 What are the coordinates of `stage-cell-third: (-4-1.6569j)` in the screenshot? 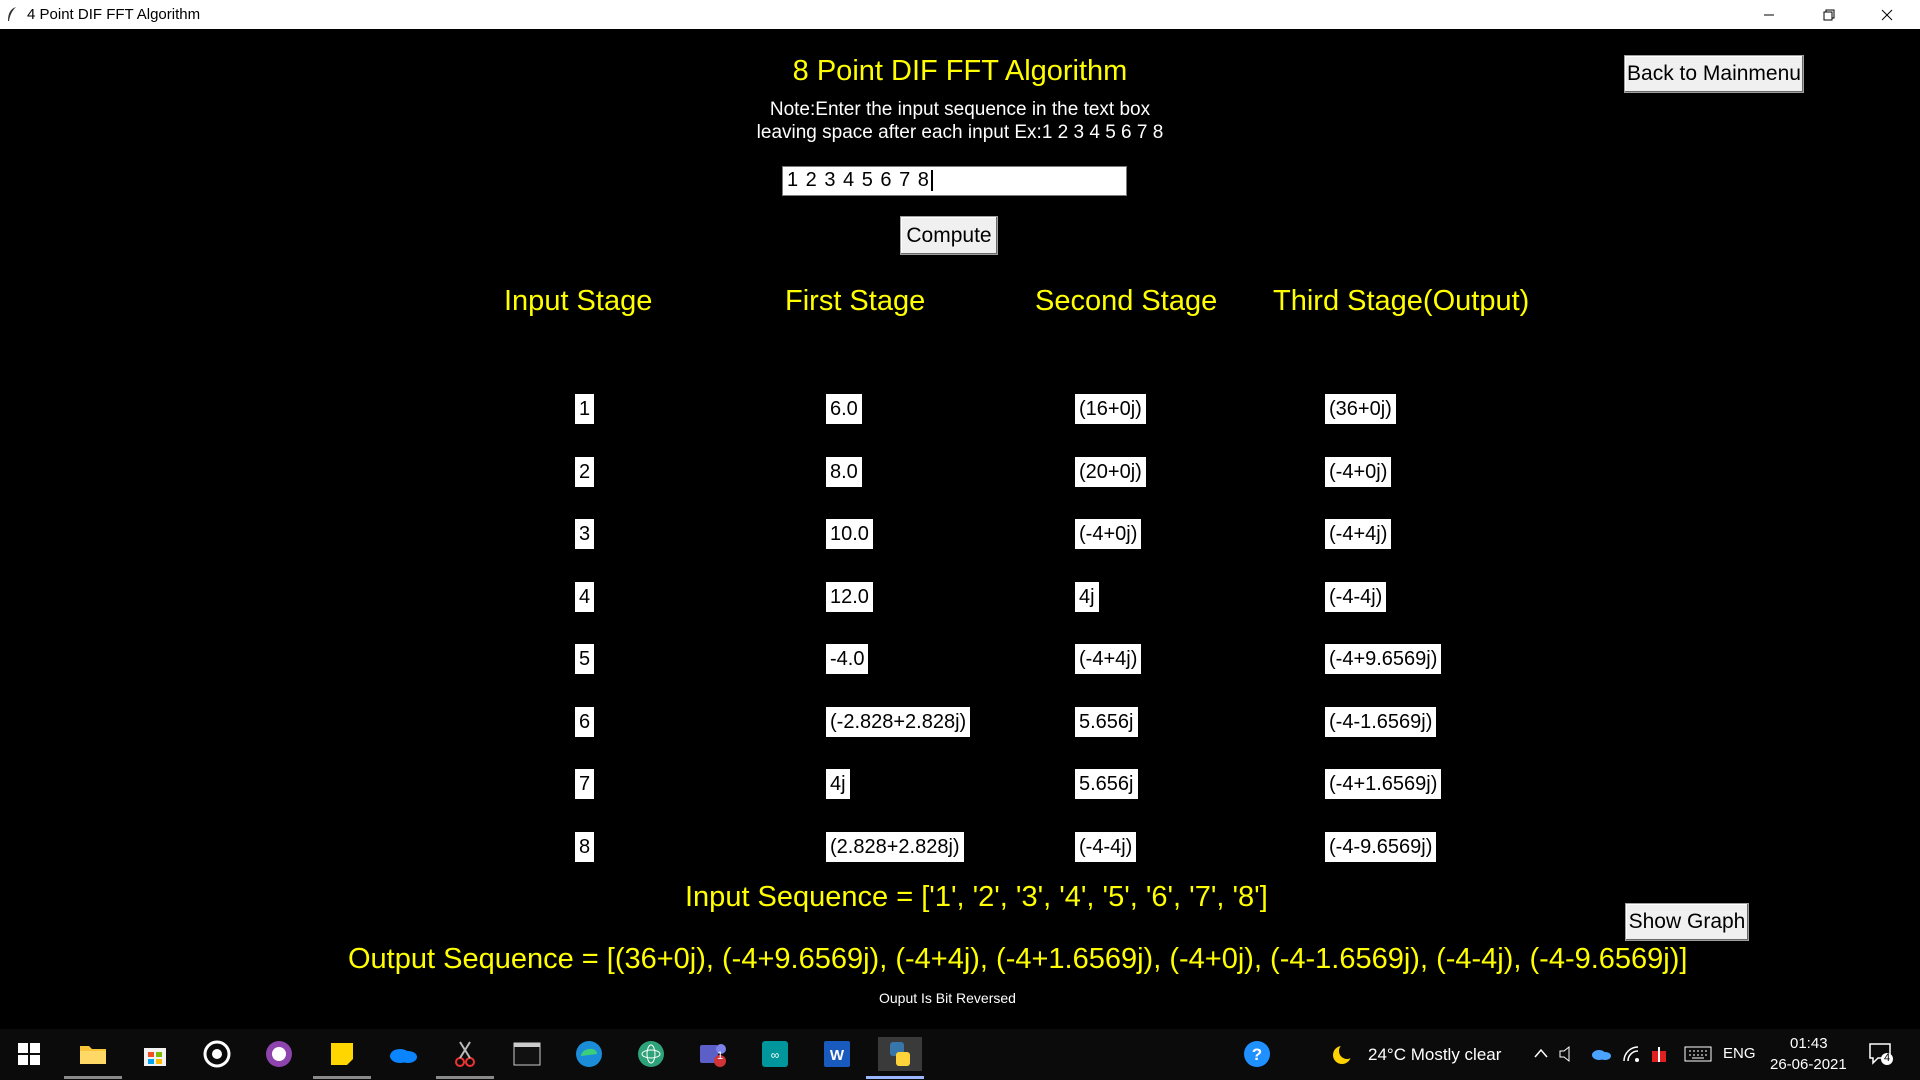 It's located at (1381, 721).